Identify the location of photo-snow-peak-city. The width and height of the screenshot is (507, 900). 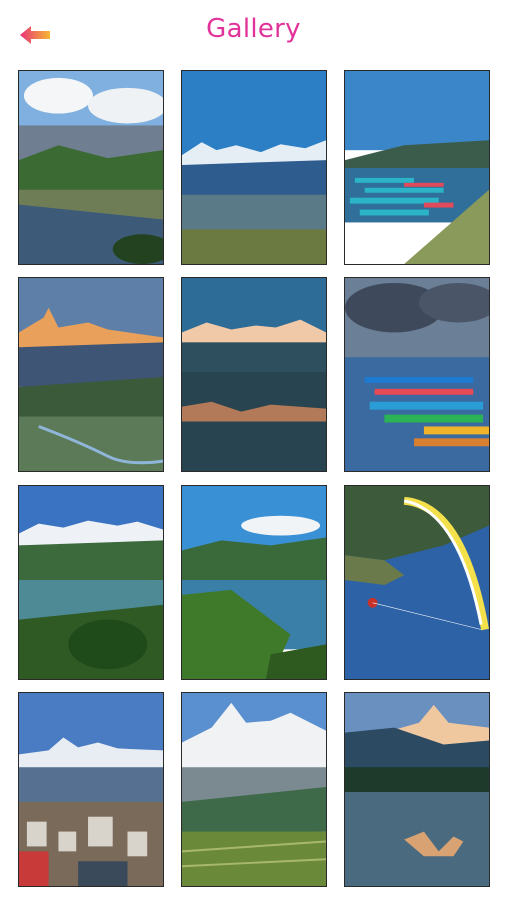
(91, 789).